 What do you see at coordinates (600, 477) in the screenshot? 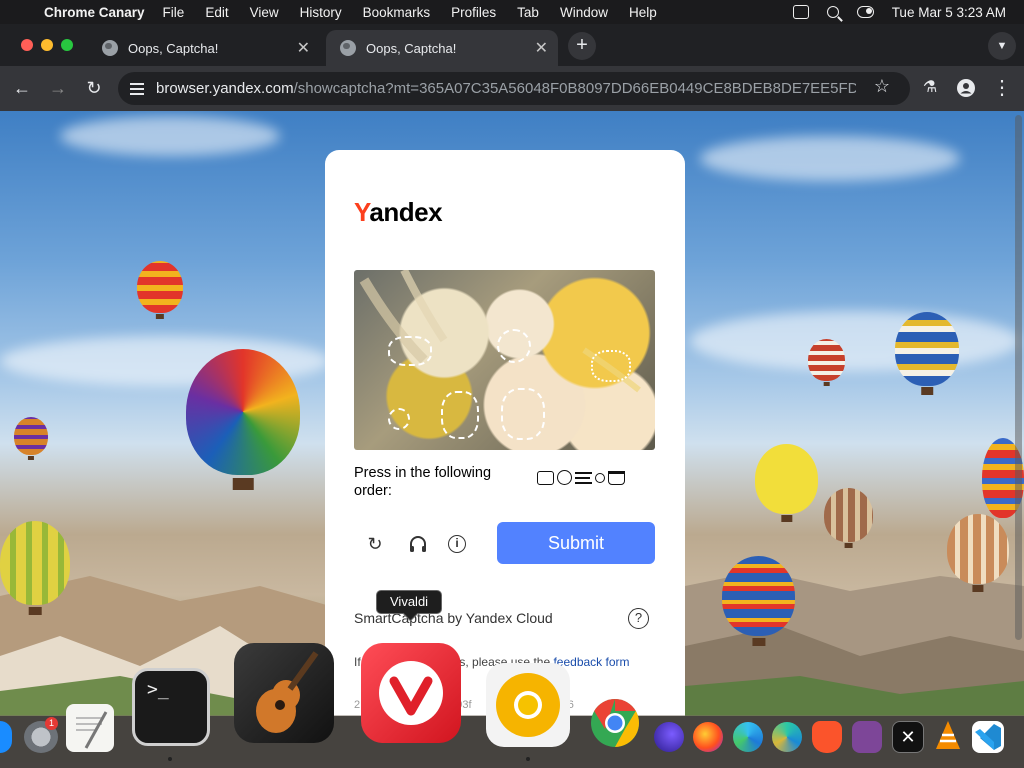
I see `pin-icon` at bounding box center [600, 477].